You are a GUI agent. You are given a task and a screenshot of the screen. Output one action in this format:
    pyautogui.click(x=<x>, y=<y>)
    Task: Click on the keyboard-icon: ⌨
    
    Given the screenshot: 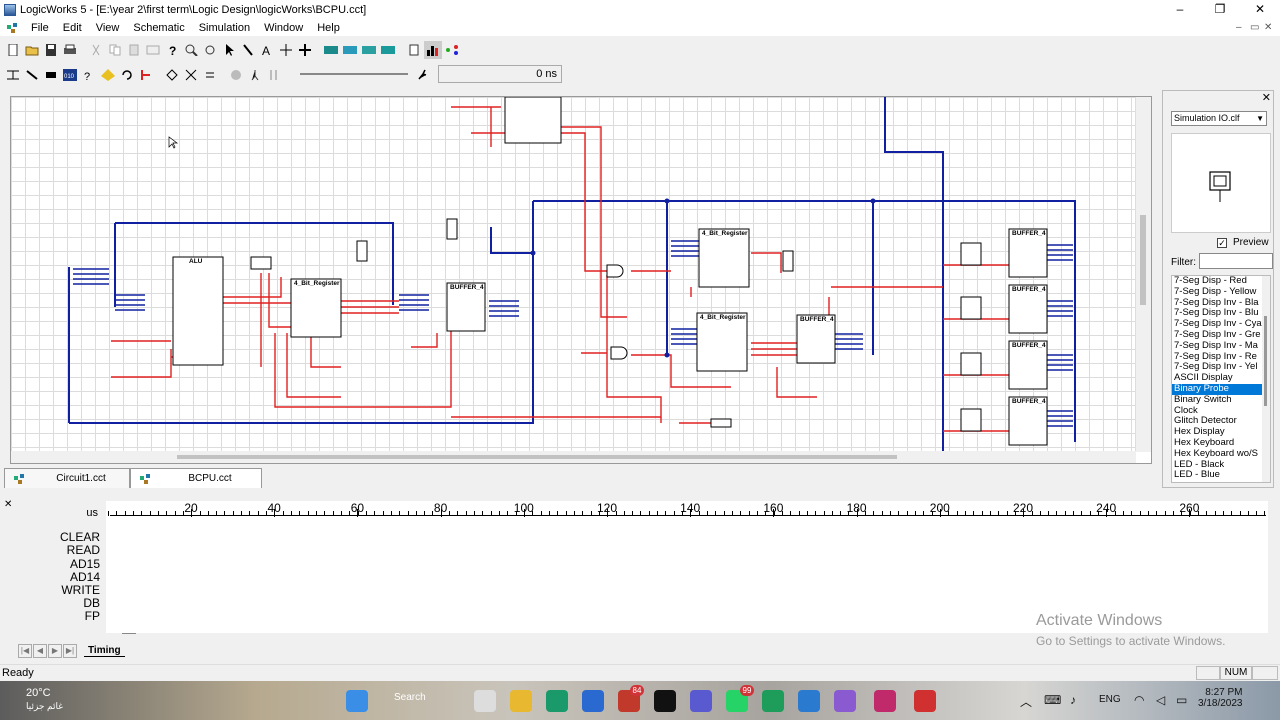 What is the action you would take?
    pyautogui.click(x=1052, y=700)
    